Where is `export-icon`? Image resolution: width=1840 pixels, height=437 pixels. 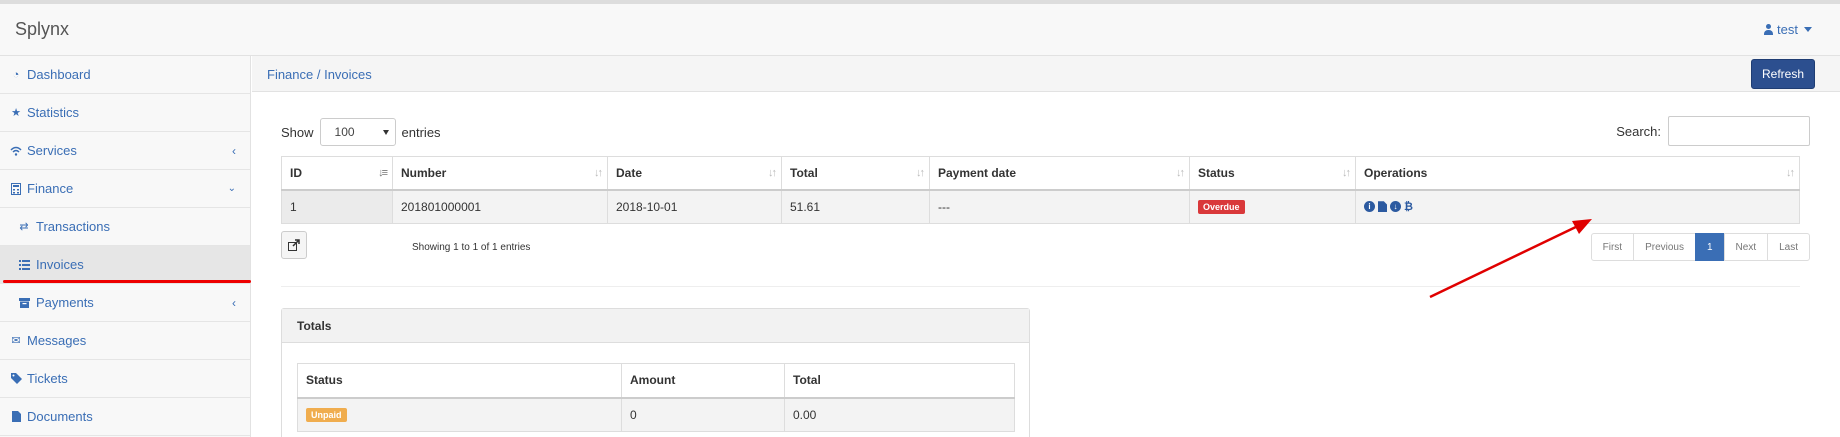 export-icon is located at coordinates (294, 245).